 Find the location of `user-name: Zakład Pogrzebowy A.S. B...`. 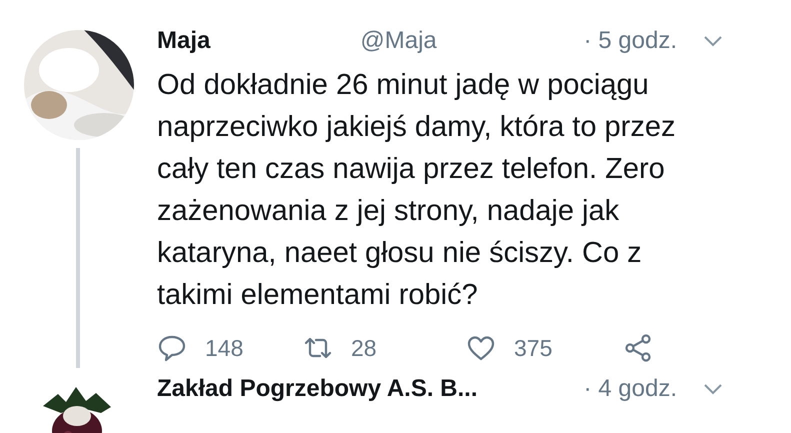

user-name: Zakład Pogrzebowy A.S. B... is located at coordinates (317, 389).